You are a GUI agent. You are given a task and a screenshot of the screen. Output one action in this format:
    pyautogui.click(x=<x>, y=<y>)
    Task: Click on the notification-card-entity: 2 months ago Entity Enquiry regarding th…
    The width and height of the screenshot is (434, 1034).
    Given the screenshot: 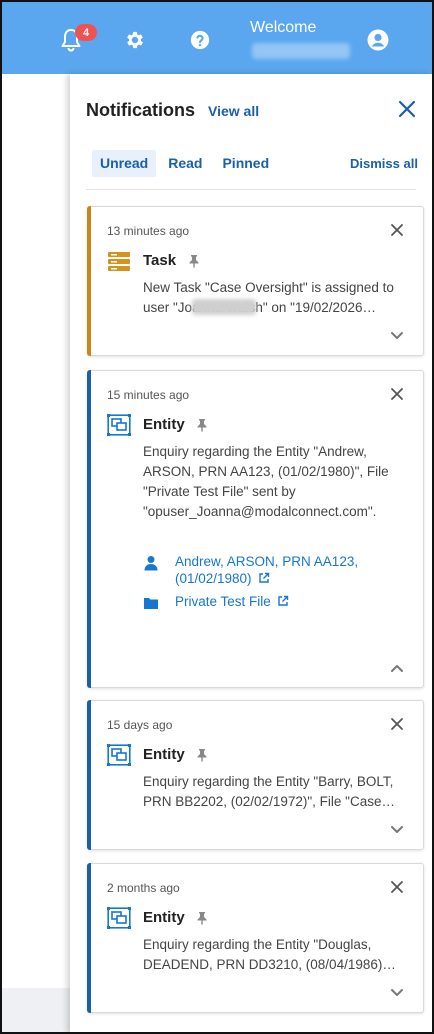 What is the action you would take?
    pyautogui.click(x=255, y=938)
    